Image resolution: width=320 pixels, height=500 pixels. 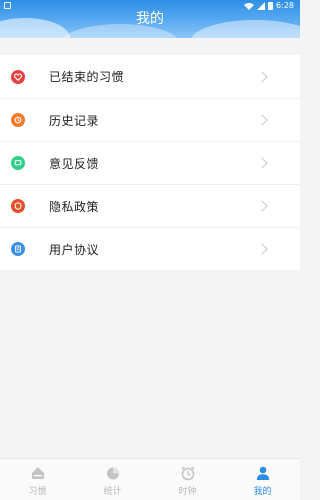 I want to click on page-title: 我的, so click(x=150, y=19).